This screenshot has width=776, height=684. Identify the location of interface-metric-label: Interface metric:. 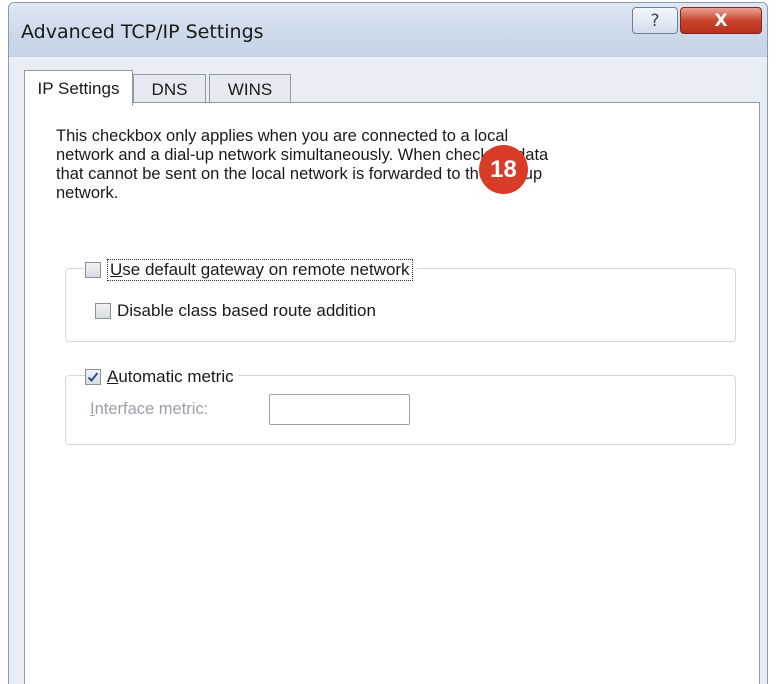
(149, 409).